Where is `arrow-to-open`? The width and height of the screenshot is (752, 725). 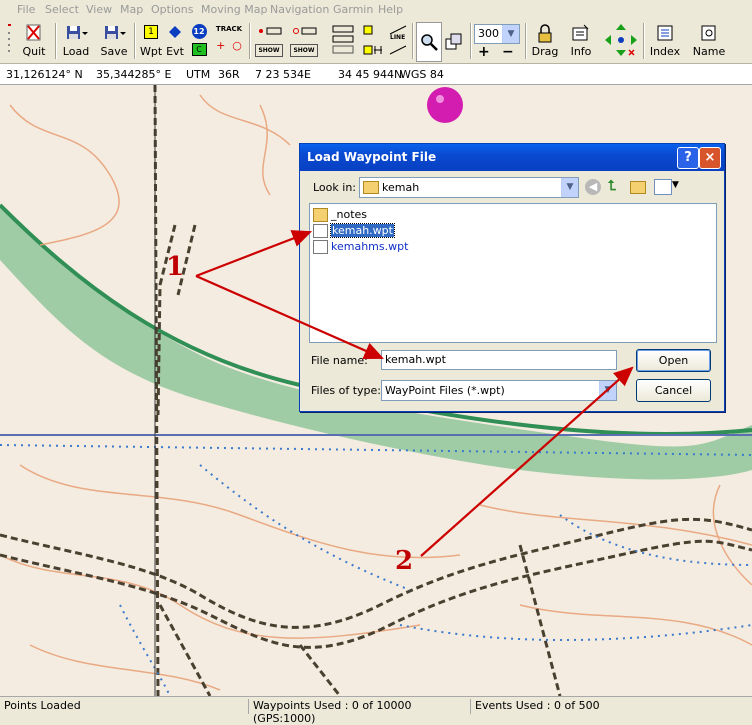 arrow-to-open is located at coordinates (527, 461).